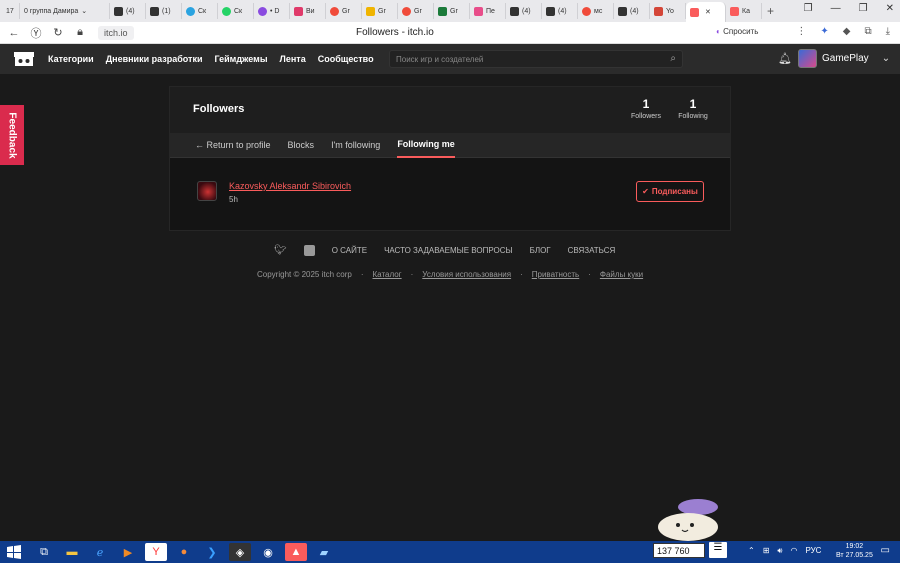  What do you see at coordinates (808, 8) in the screenshot?
I see `bookmark-icon: ❐` at bounding box center [808, 8].